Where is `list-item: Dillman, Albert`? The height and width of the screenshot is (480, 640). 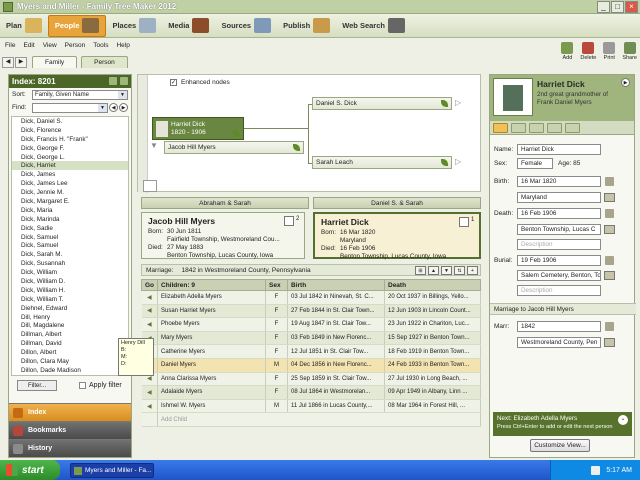
list-item: Dillman, Albert is located at coordinates (70, 334).